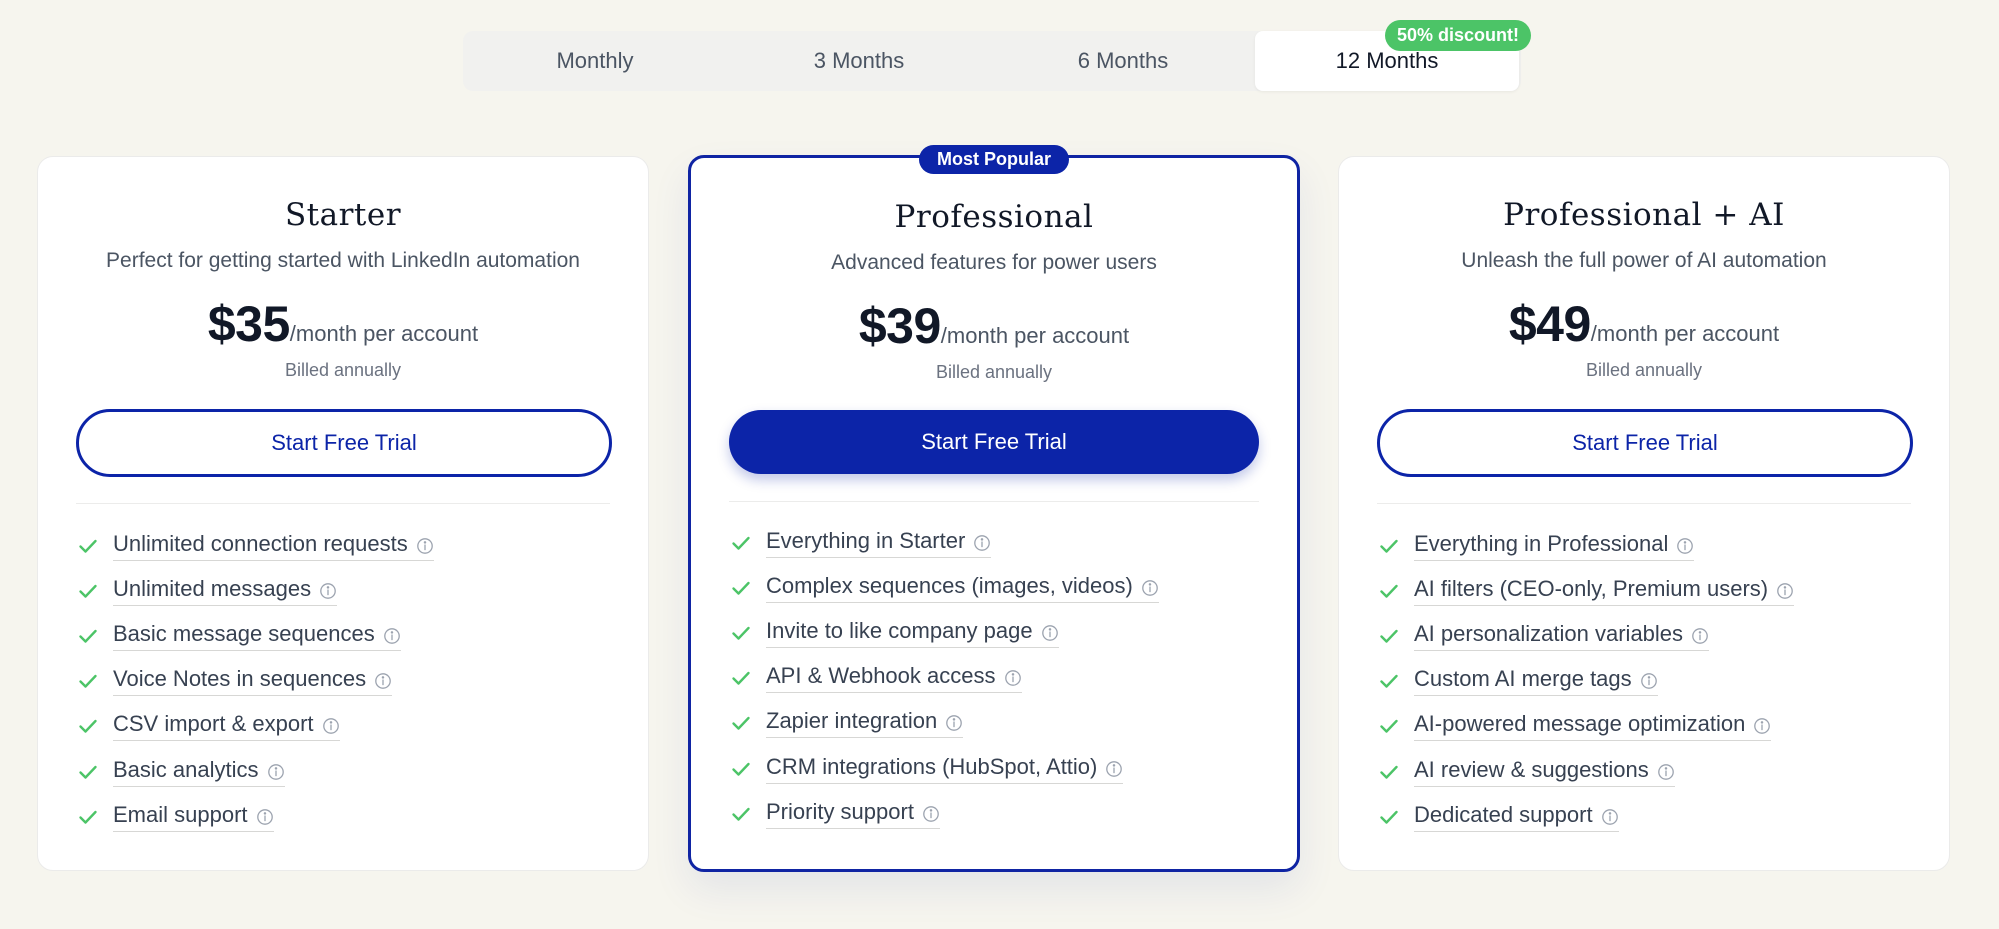 Image resolution: width=1999 pixels, height=929 pixels. Describe the element at coordinates (244, 633) in the screenshot. I see `feature-text: Basic message sequences` at that location.